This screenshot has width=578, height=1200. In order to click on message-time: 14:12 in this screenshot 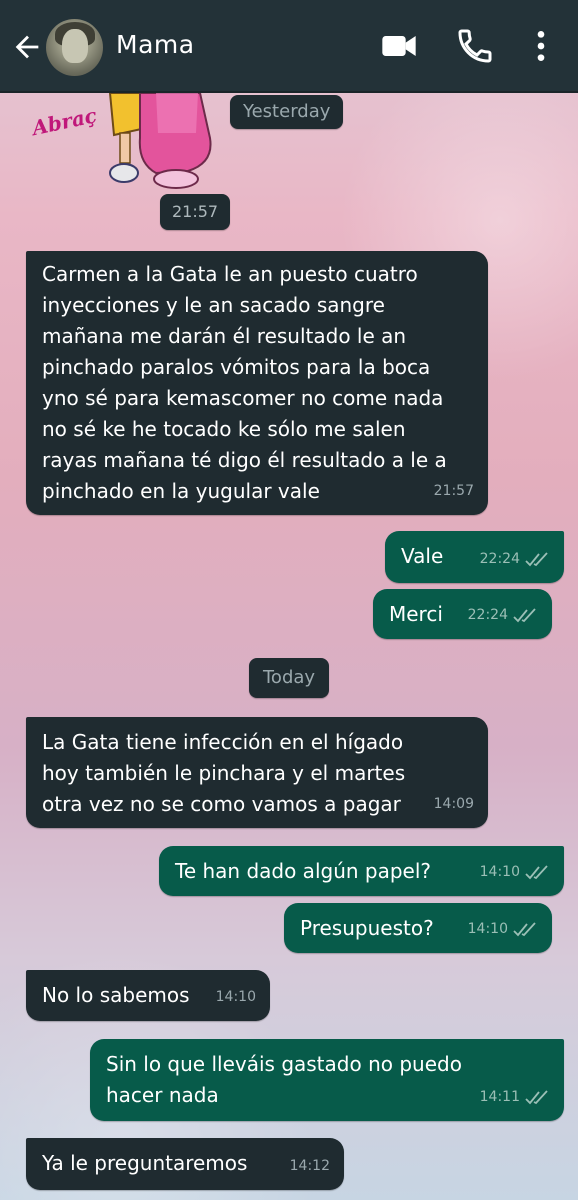, I will do `click(309, 1166)`.